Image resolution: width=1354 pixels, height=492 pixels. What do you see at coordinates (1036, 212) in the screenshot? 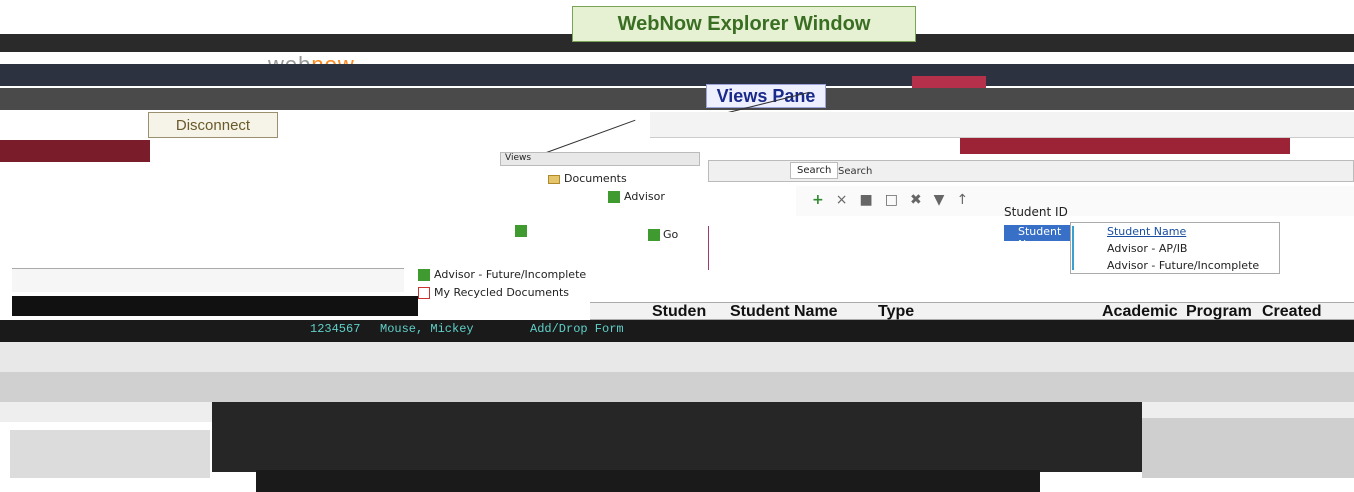
I see `search-field-student-id: Student ID` at bounding box center [1036, 212].